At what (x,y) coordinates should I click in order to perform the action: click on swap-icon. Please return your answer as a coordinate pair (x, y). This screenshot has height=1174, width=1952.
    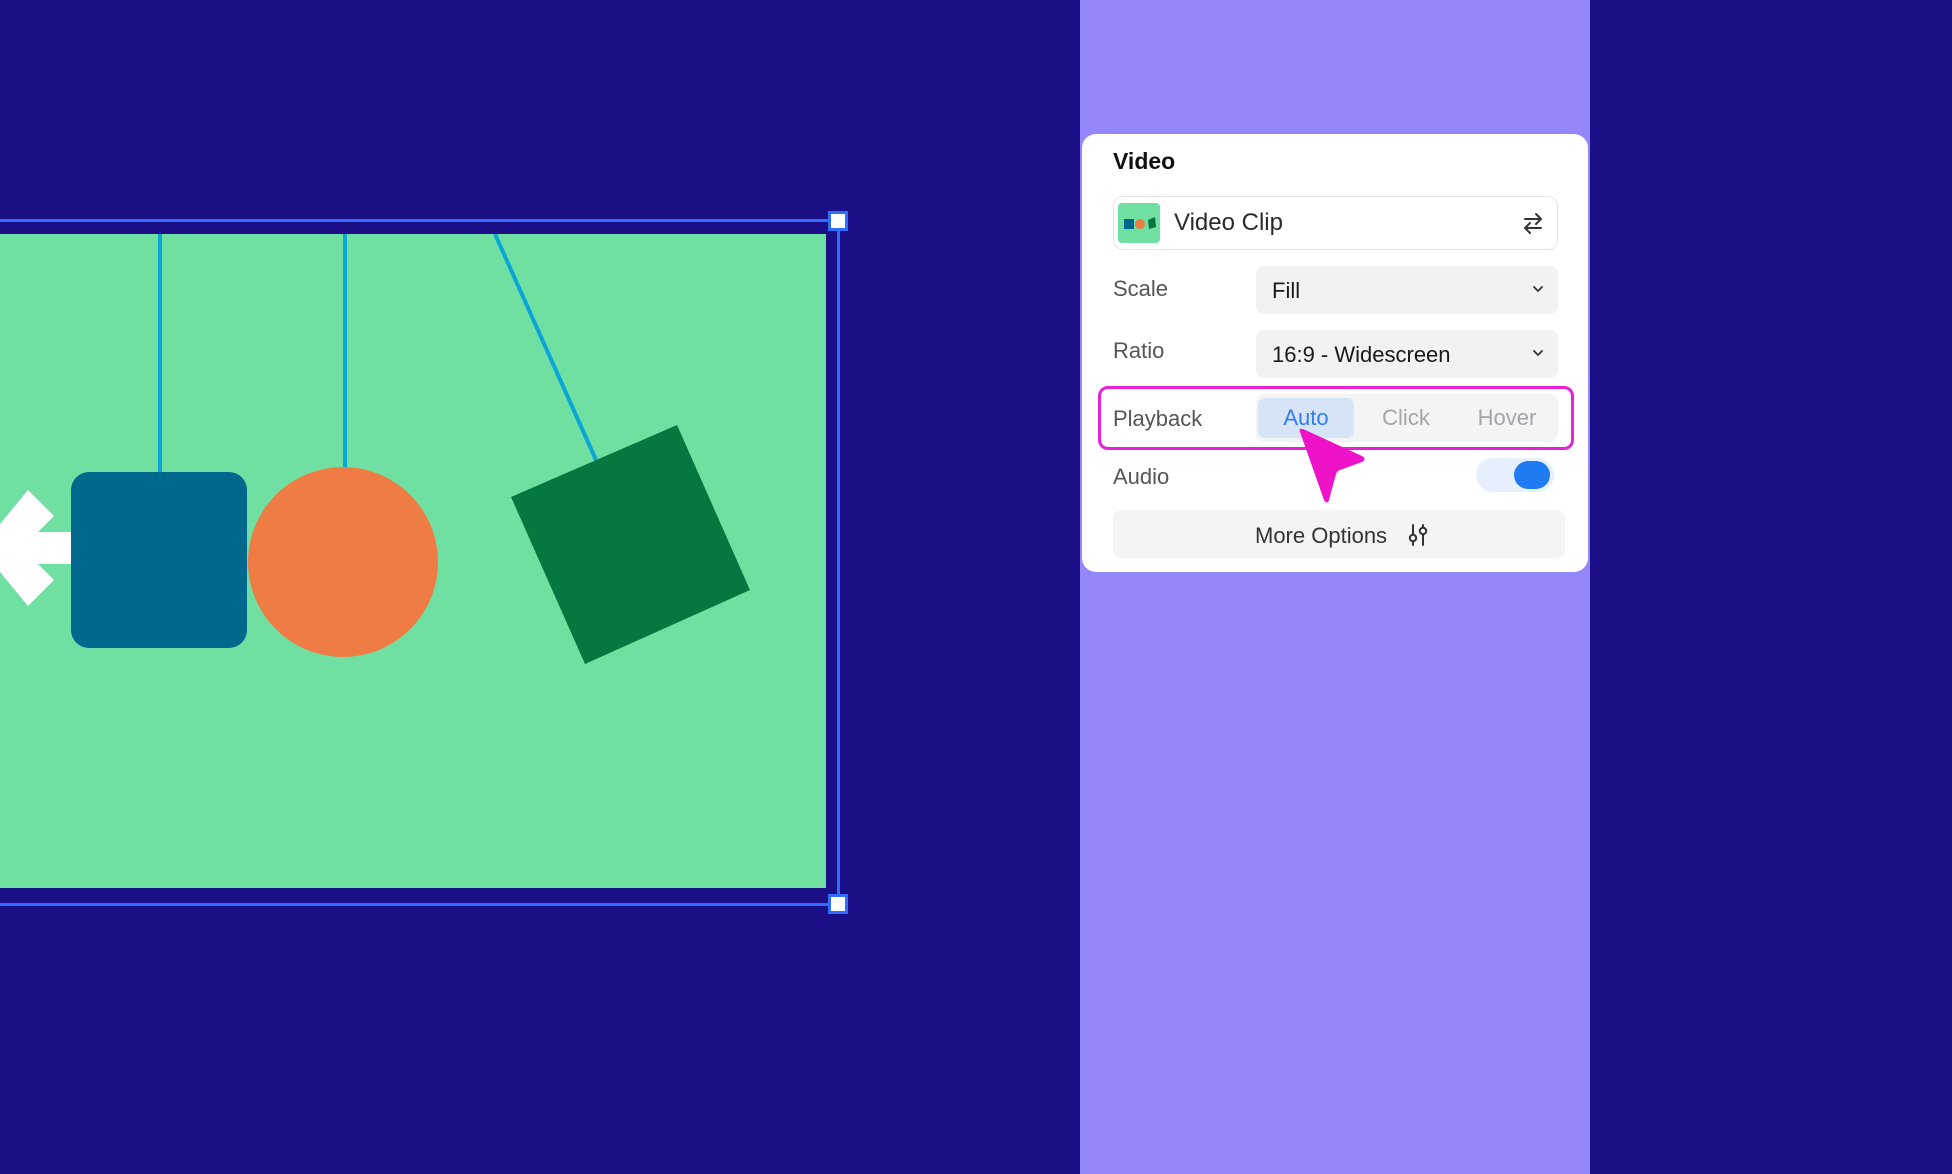
    Looking at the image, I should click on (1533, 223).